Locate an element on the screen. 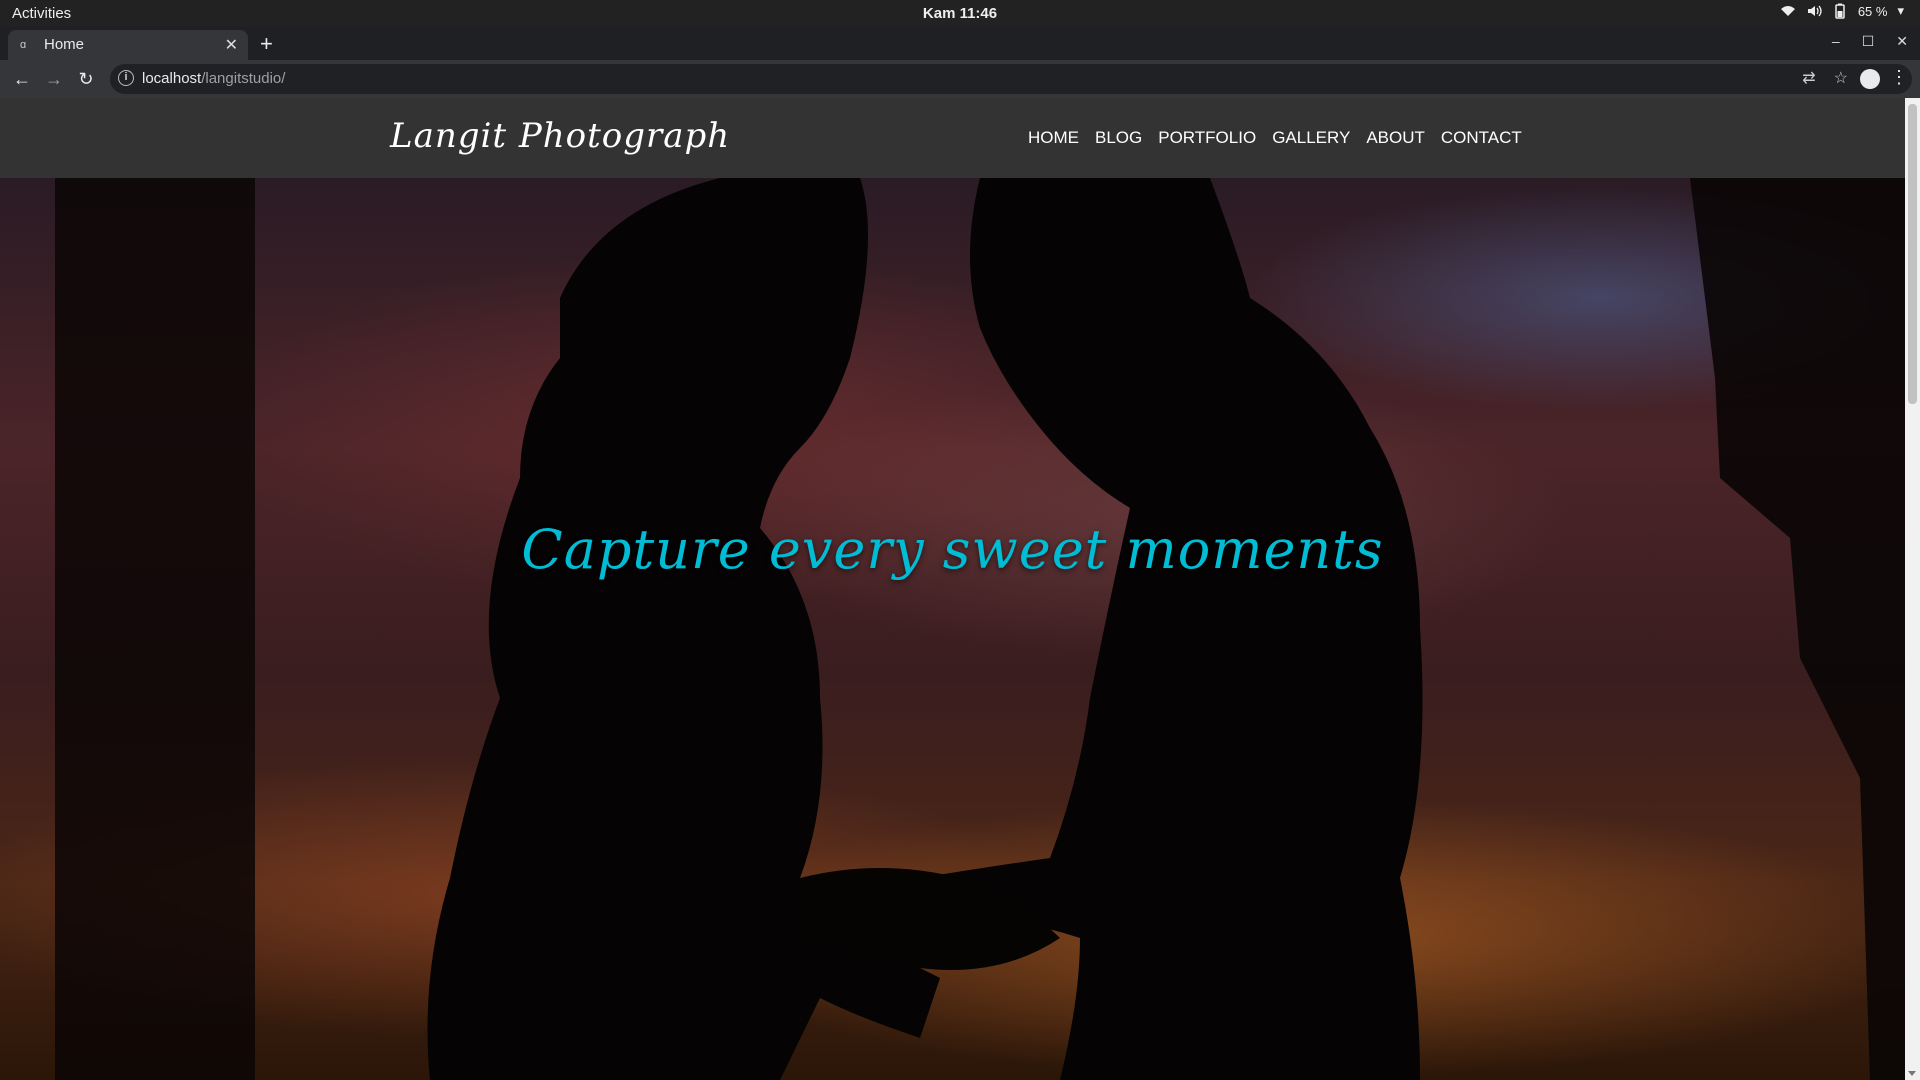 Image resolution: width=1920 pixels, height=1080 pixels. nav-home: HOME is located at coordinates (1053, 138).